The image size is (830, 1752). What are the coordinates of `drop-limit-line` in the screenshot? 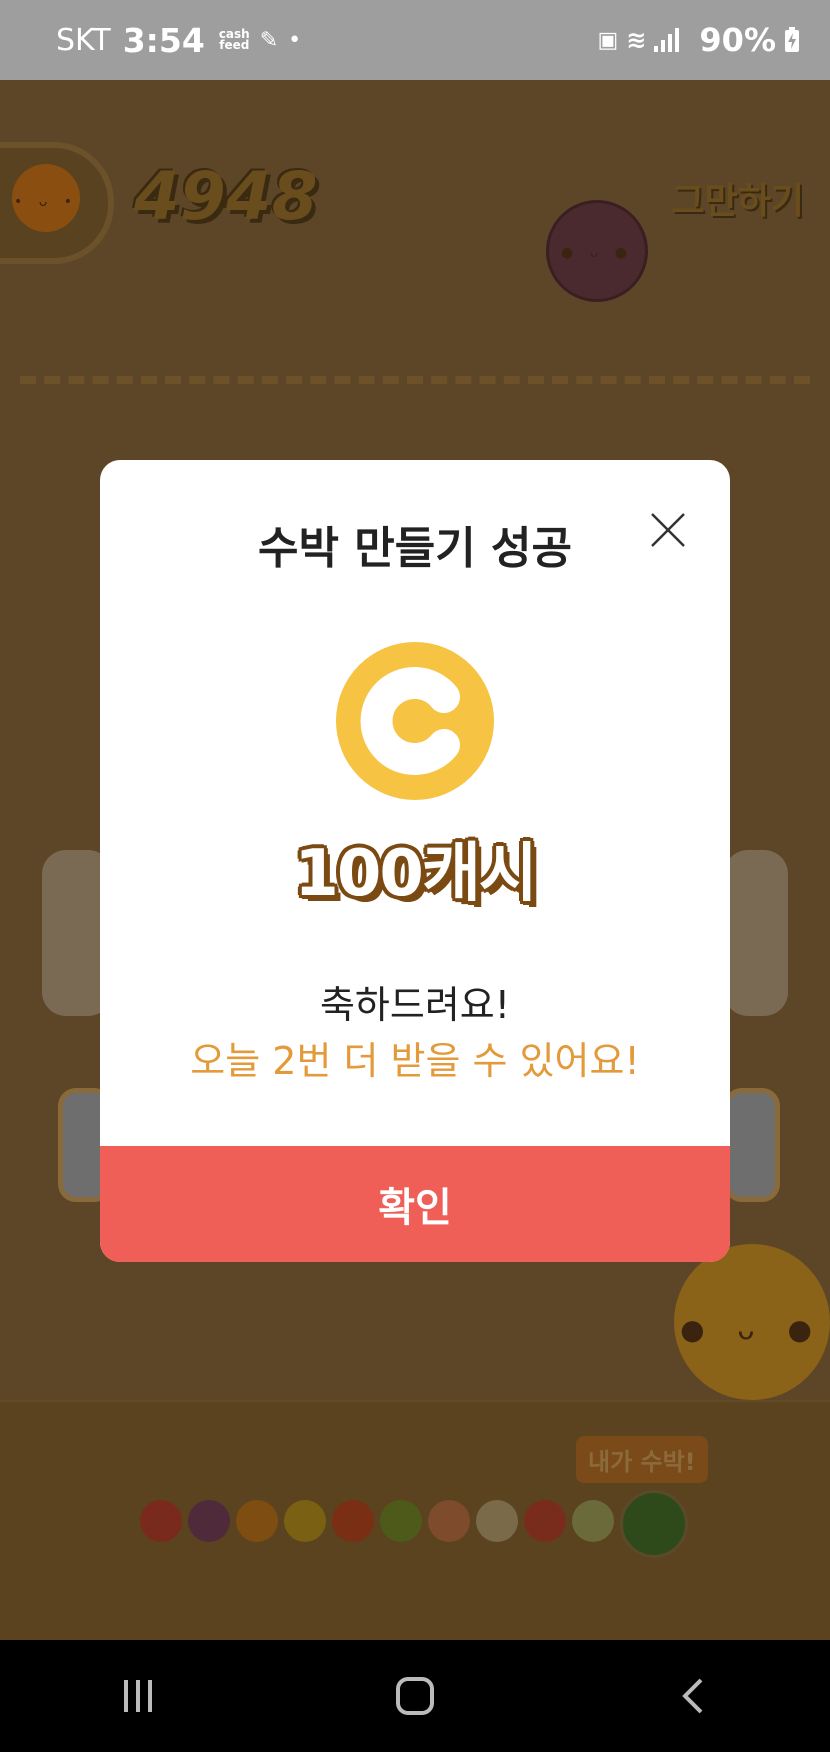 It's located at (415, 380).